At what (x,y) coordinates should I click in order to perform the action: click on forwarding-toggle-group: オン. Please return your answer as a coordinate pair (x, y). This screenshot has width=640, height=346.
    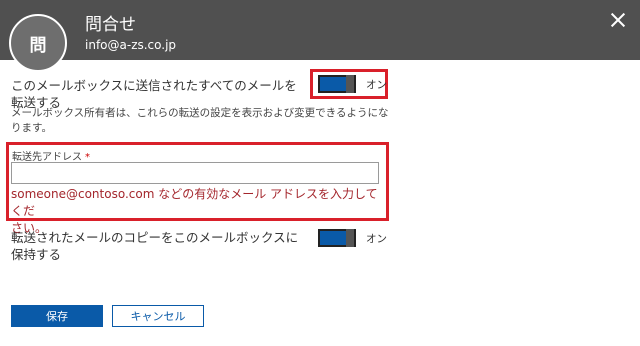
    Looking at the image, I should click on (352, 84).